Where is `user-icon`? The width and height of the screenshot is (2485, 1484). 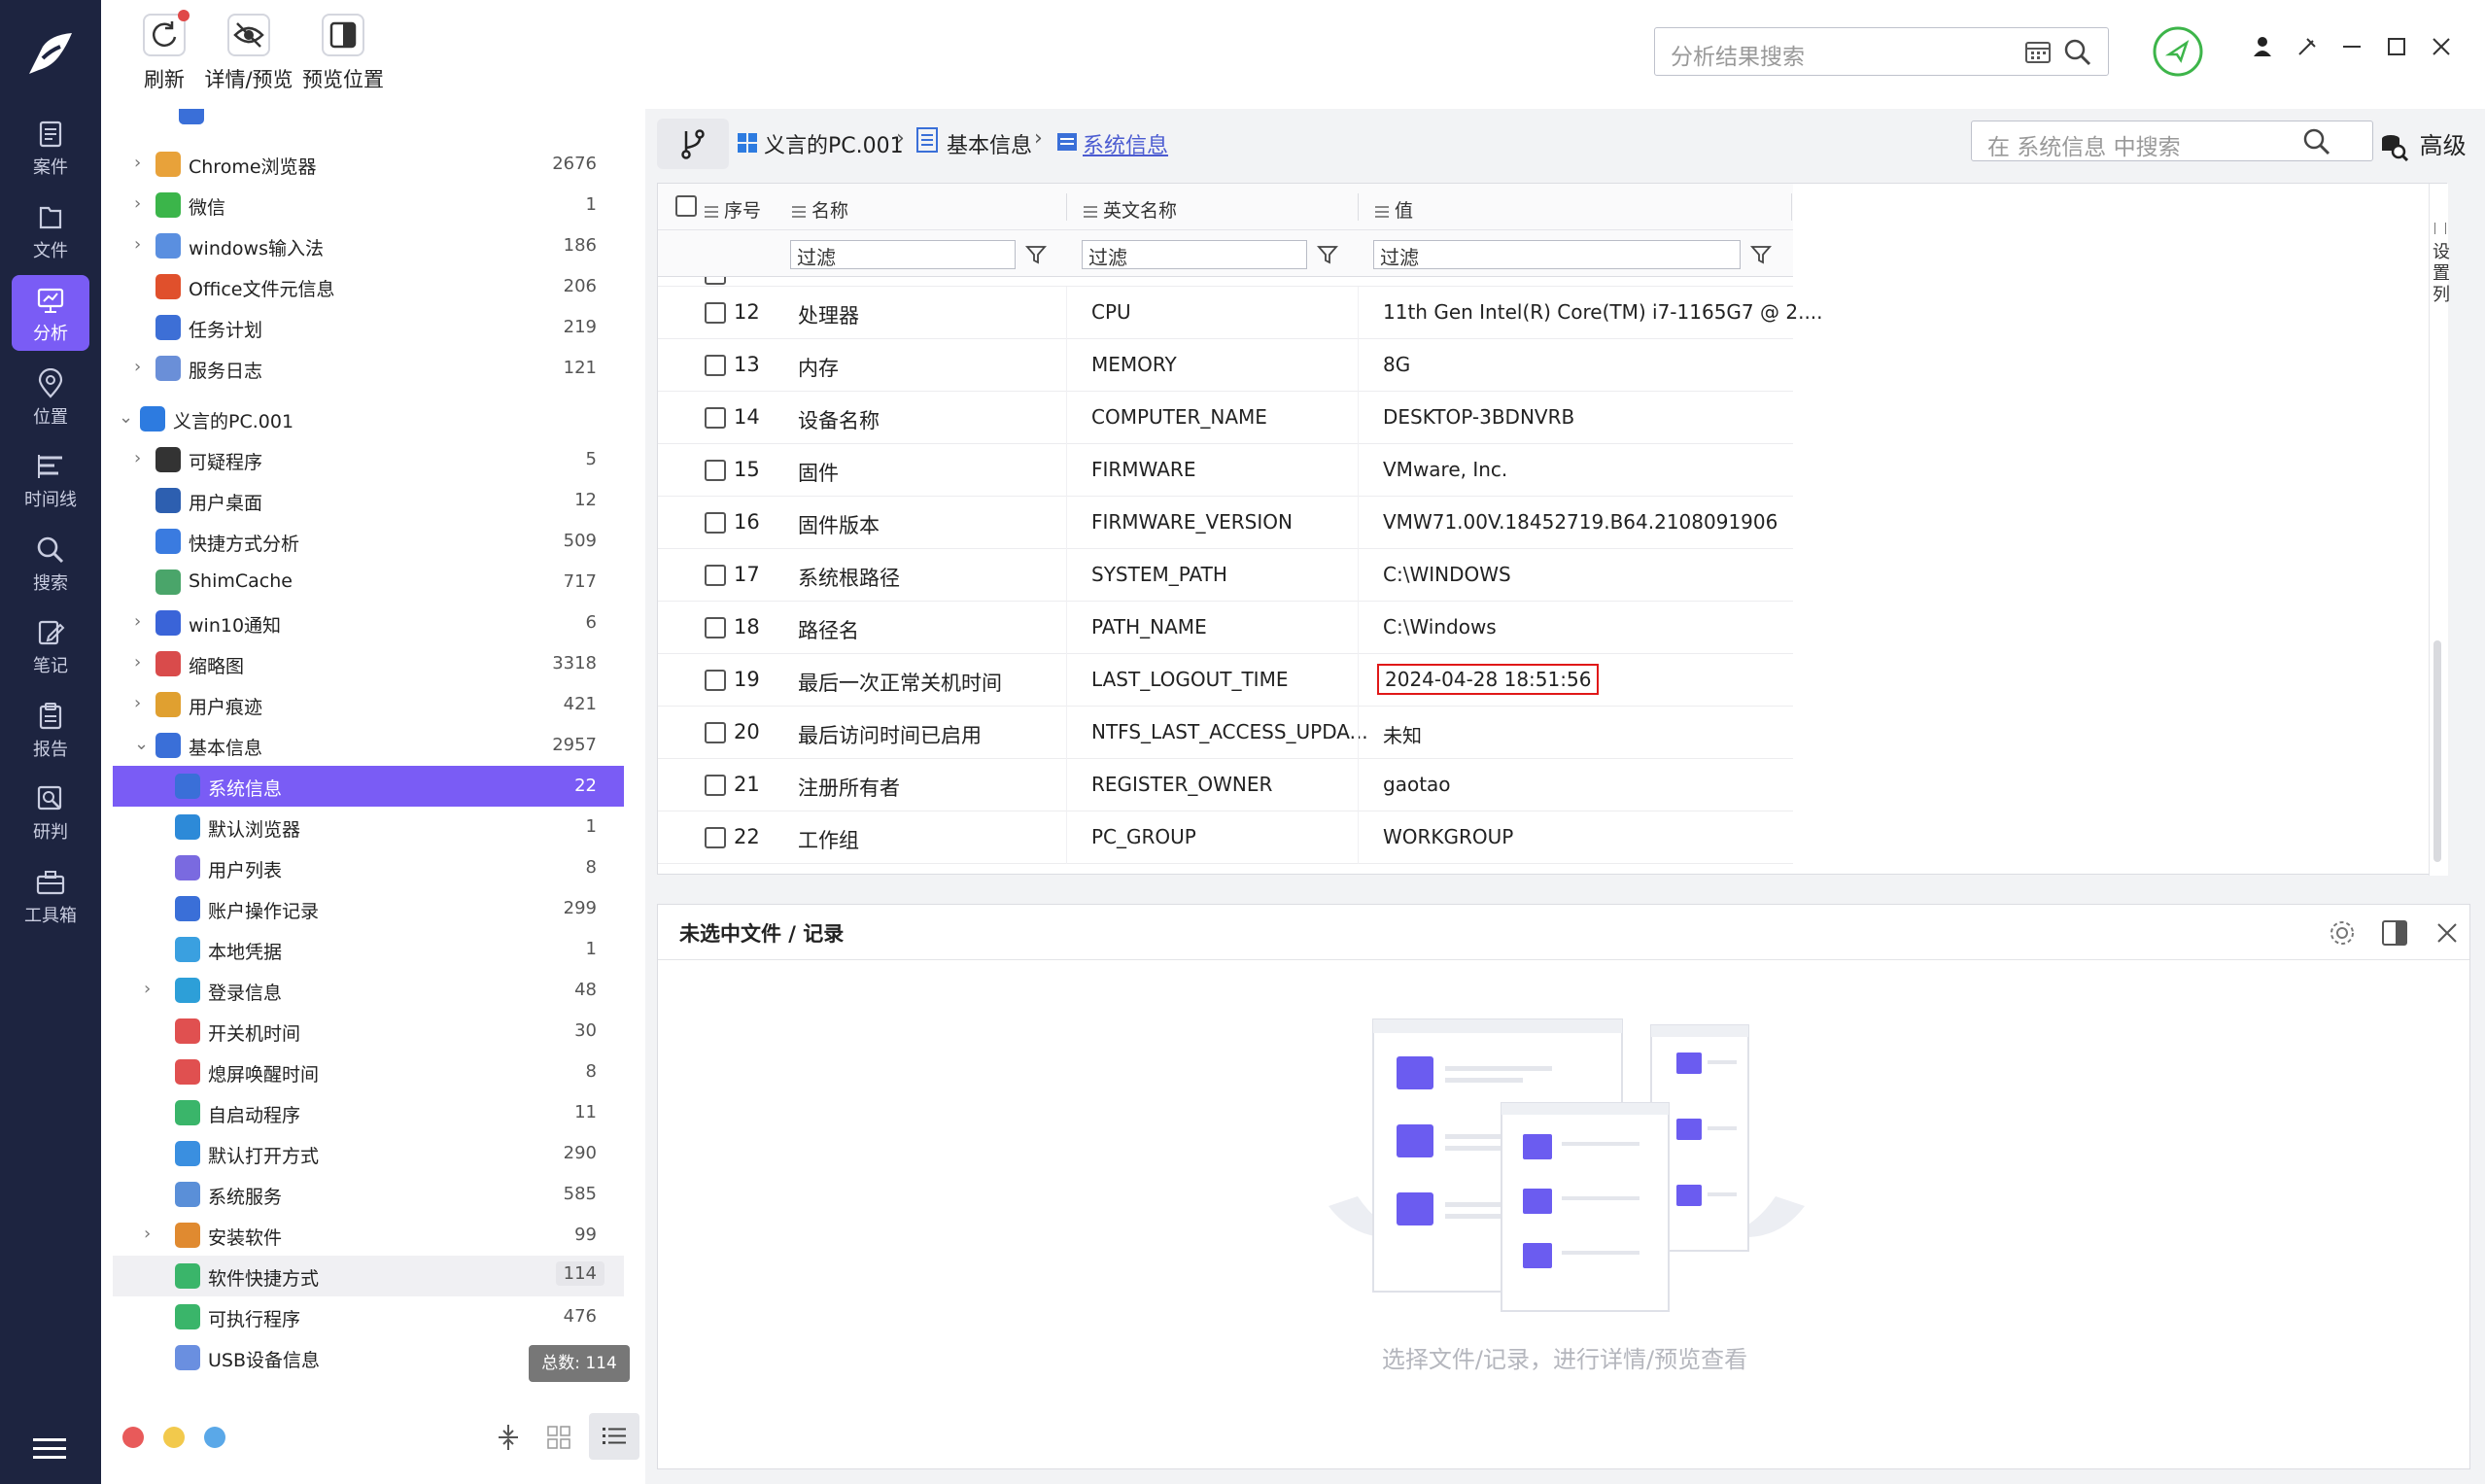 user-icon is located at coordinates (2262, 46).